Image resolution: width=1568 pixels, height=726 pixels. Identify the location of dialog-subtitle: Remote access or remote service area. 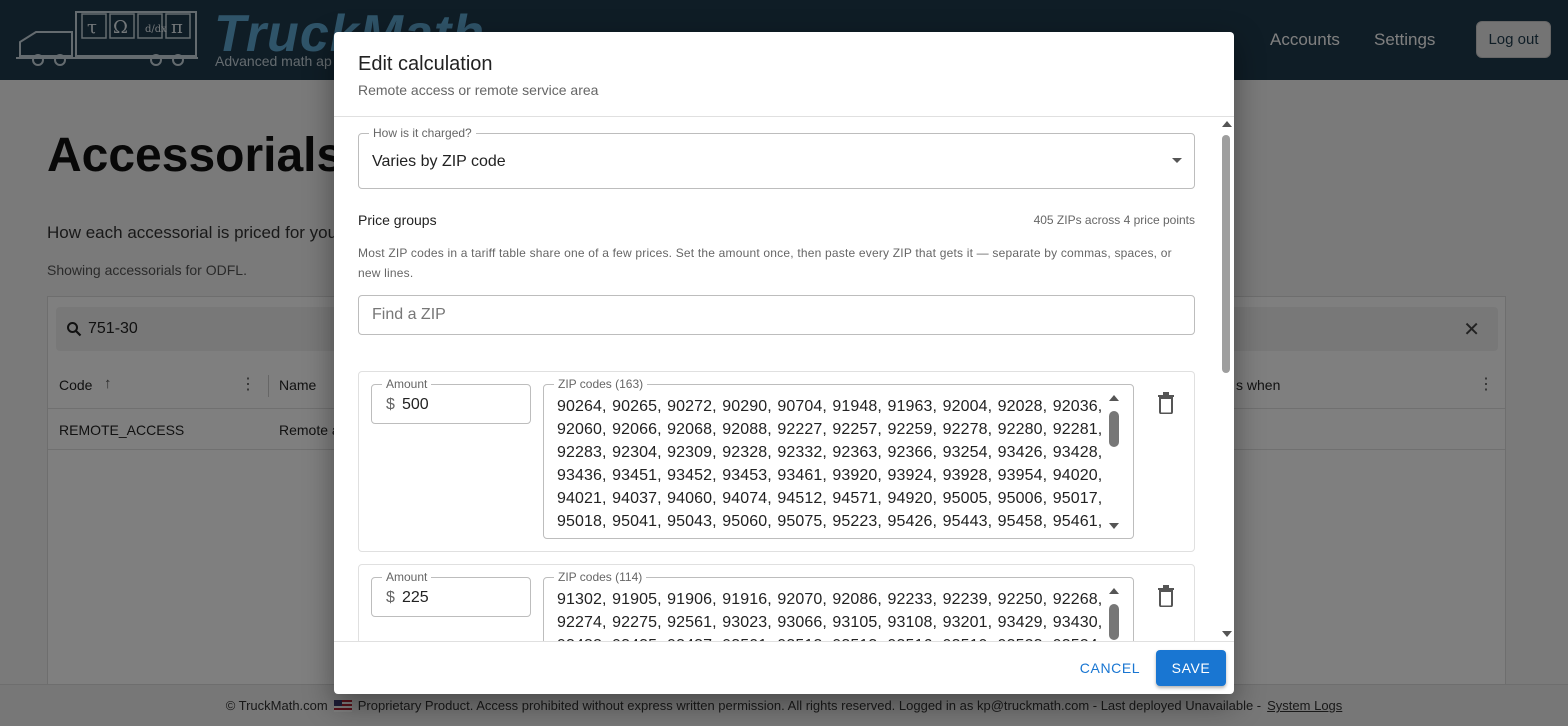
(478, 90).